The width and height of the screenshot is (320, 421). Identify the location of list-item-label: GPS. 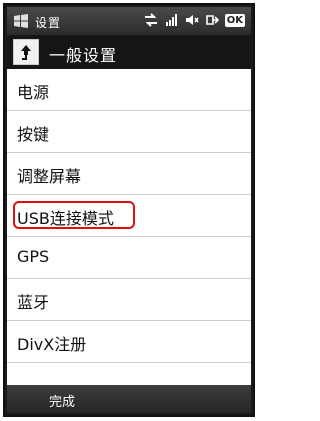
(33, 256).